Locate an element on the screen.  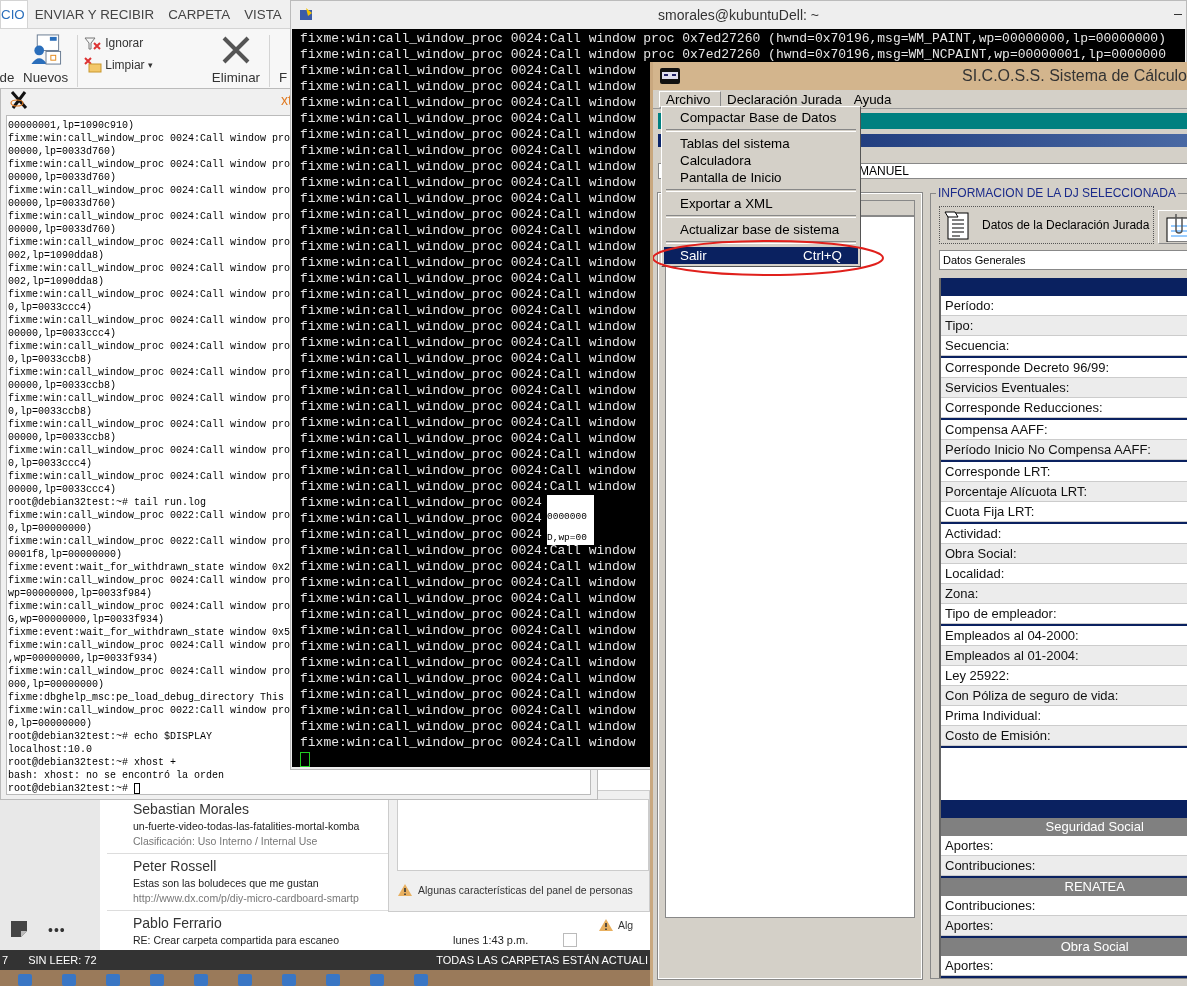
message-sender: Sebastian Morales is located at coordinates (191, 809).